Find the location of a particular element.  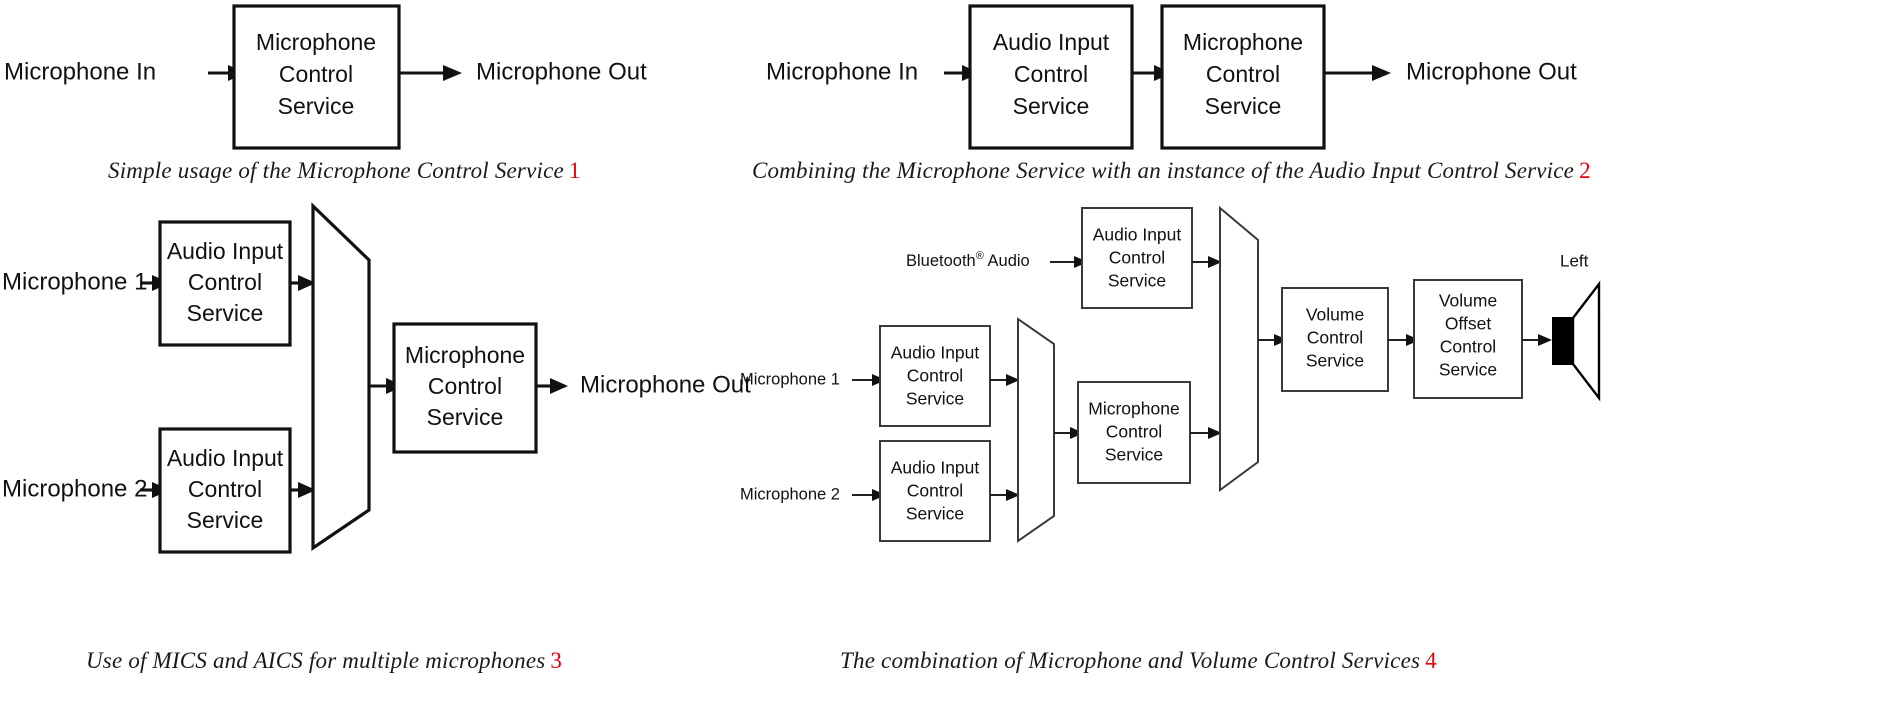

figure-2-number: 2 is located at coordinates (1585, 170).